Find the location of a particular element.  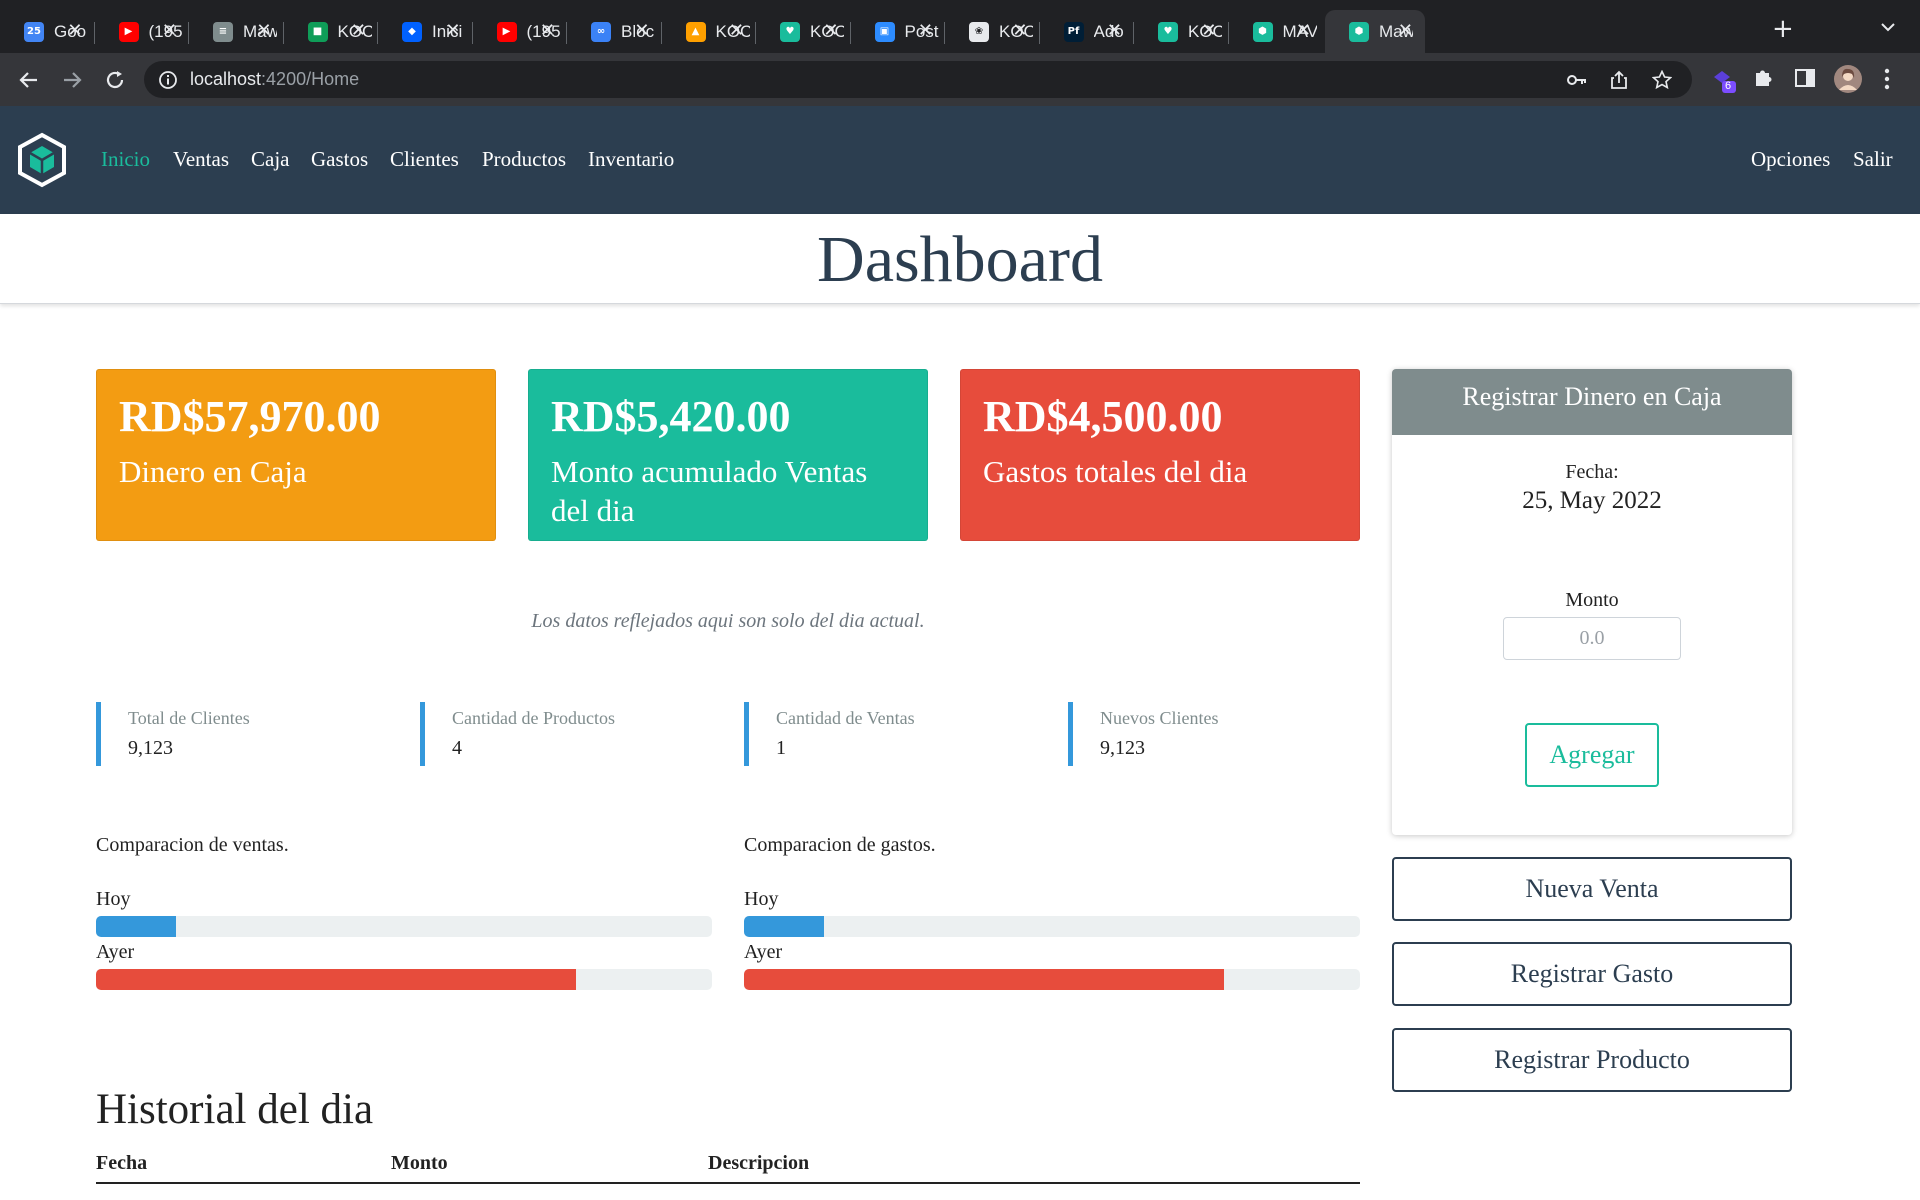

extension-badge: 6 is located at coordinates (1728, 86).